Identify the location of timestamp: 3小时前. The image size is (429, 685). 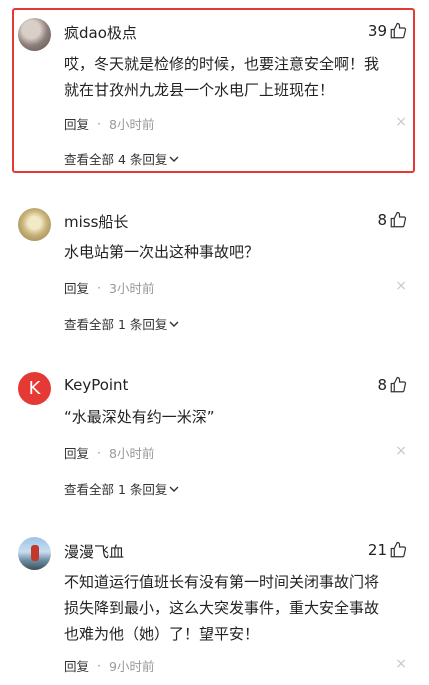
(132, 288).